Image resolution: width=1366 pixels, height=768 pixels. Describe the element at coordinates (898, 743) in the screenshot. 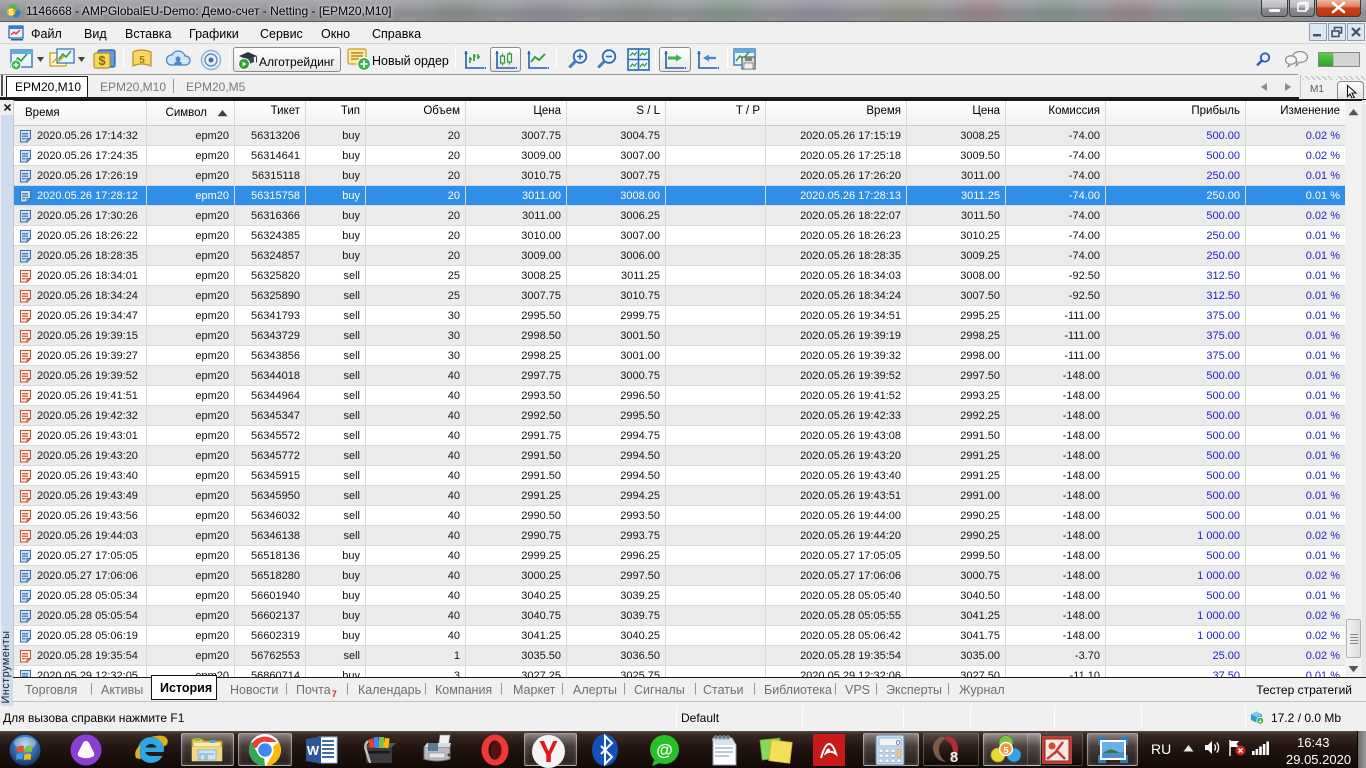

I see `svg-text: 0` at that location.